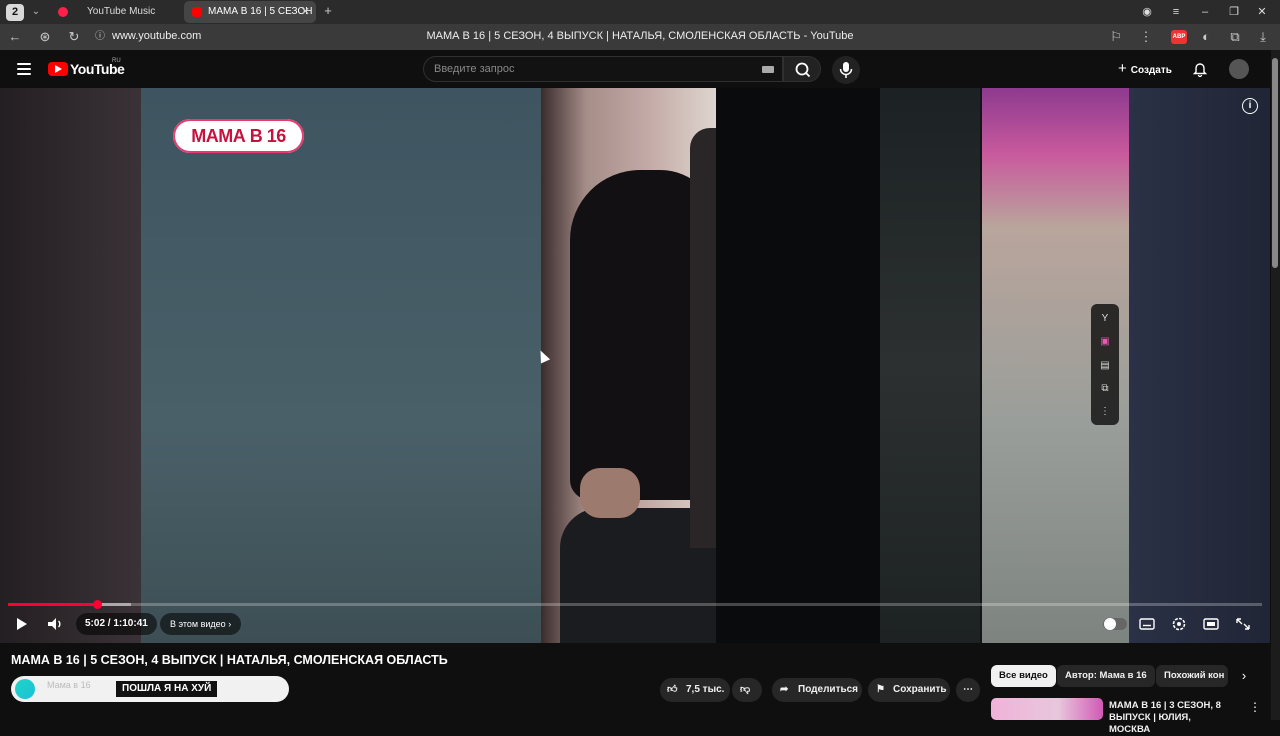 Image resolution: width=1280 pixels, height=736 pixels. Describe the element at coordinates (603, 69) in the screenshot. I see `search-input: Введите запрос` at that location.